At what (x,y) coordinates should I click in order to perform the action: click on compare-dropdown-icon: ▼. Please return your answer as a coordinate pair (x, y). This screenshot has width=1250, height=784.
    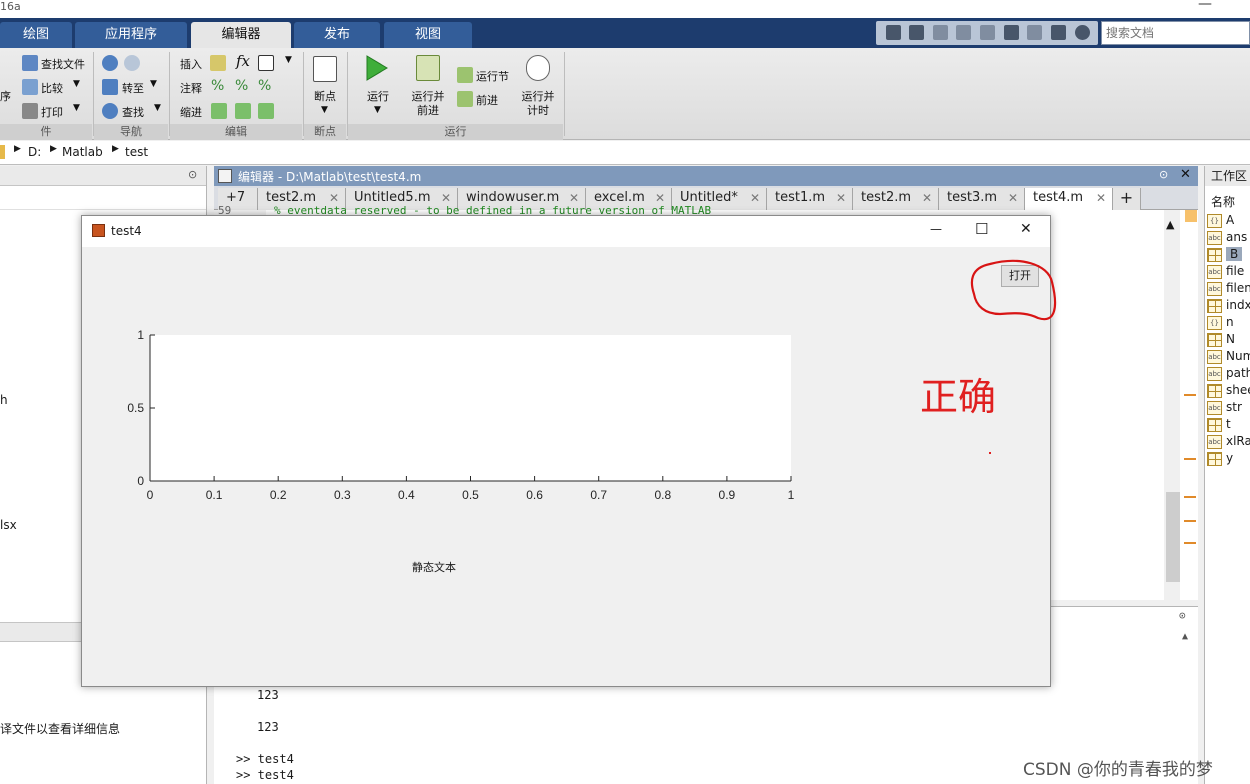
    Looking at the image, I should click on (76, 84).